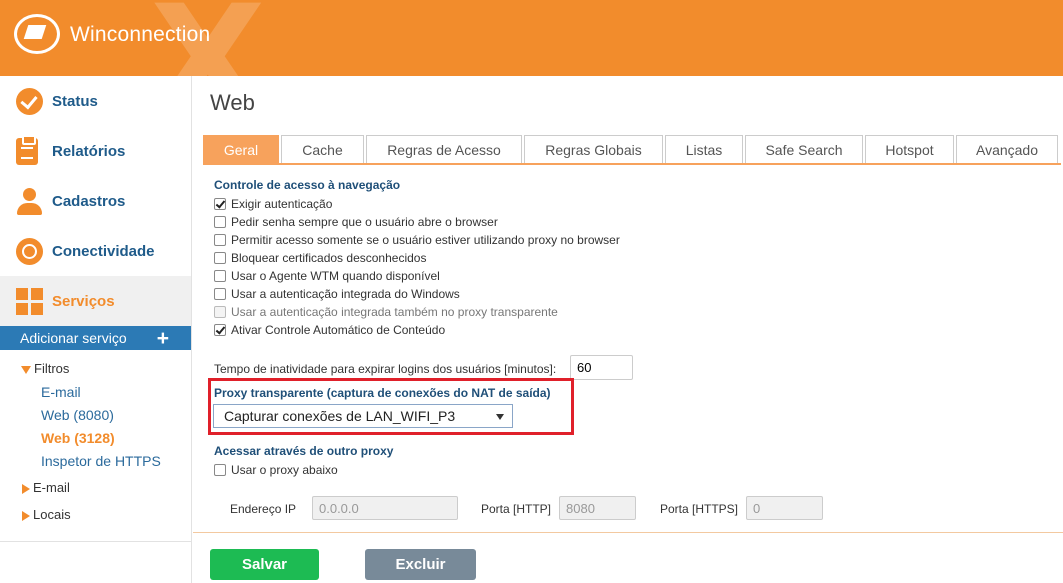 The width and height of the screenshot is (1063, 583). What do you see at coordinates (95, 369) in the screenshot?
I see `tree-node-filtros: Filtros` at bounding box center [95, 369].